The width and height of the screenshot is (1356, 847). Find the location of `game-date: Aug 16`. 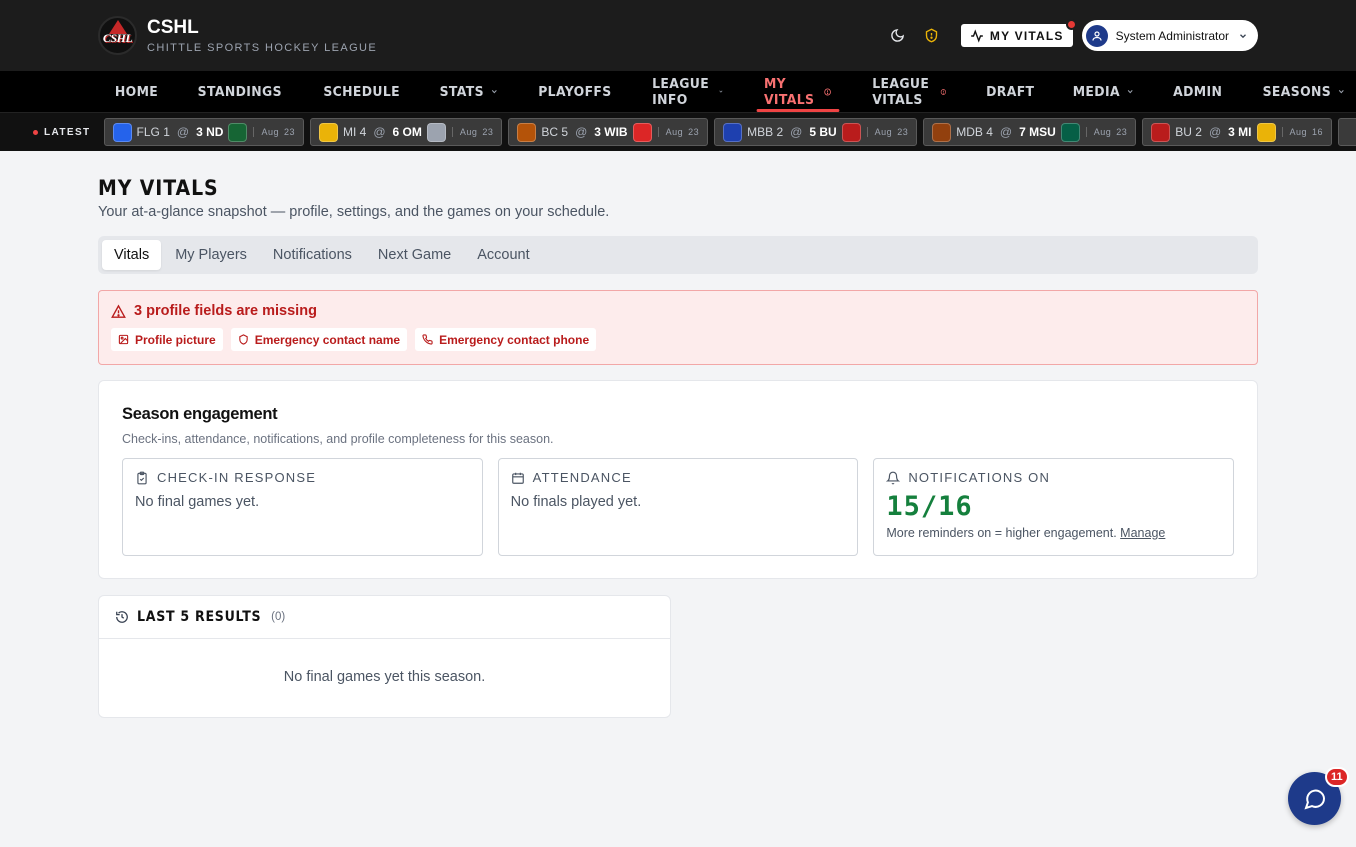

game-date: Aug 16 is located at coordinates (1302, 132).